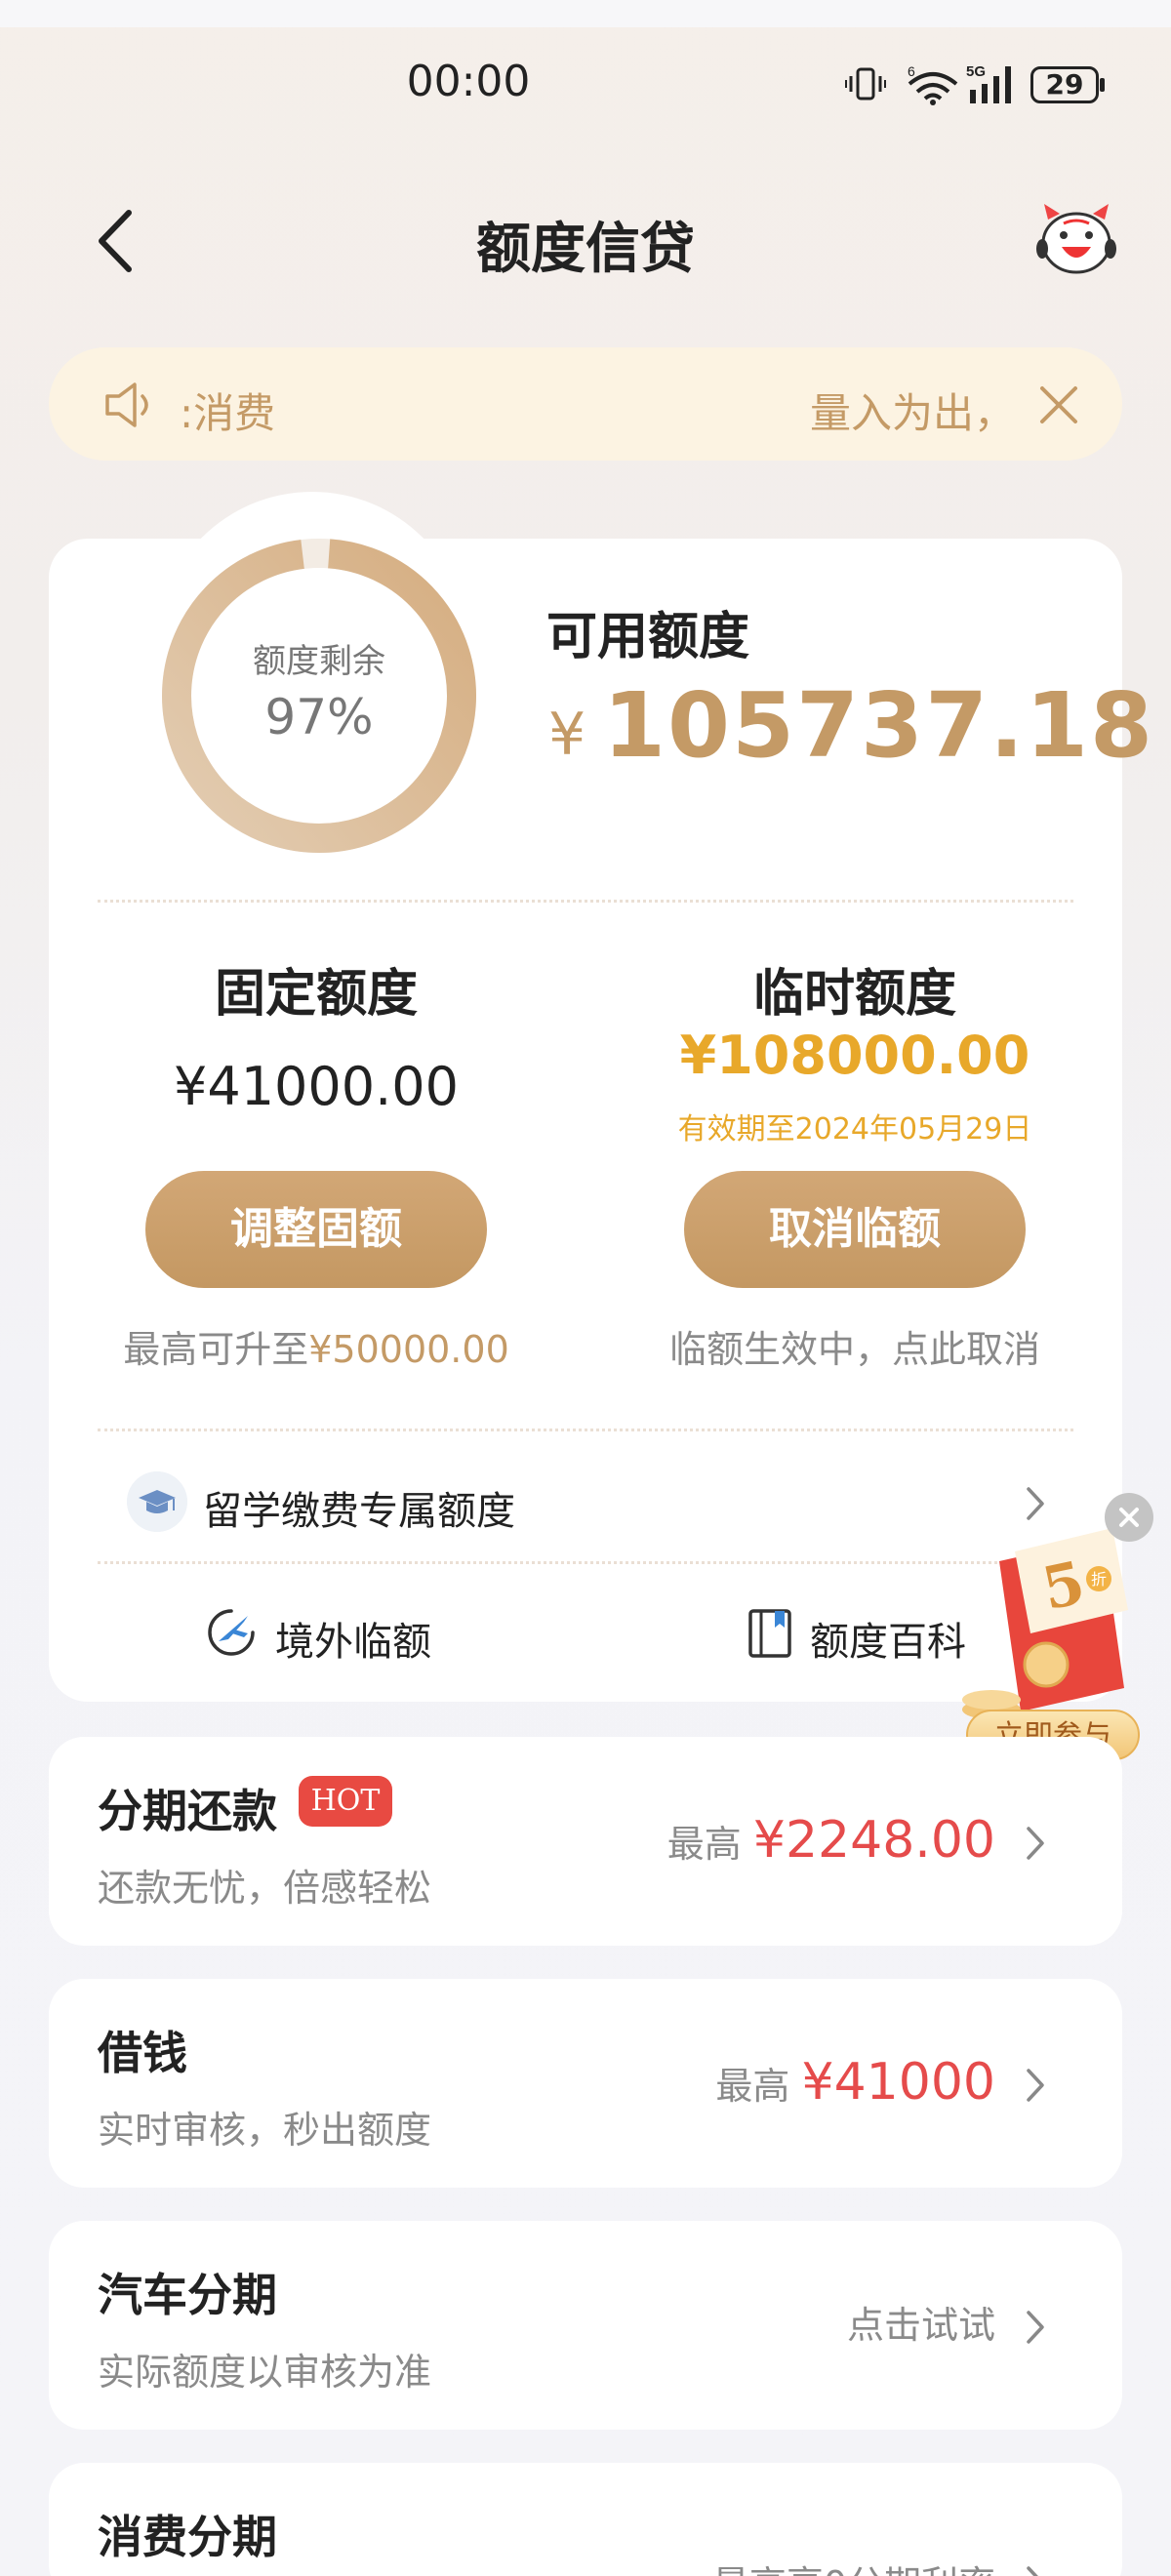 The height and width of the screenshot is (2576, 1171). Describe the element at coordinates (911, 71) in the screenshot. I see `wifi-label: 6` at that location.